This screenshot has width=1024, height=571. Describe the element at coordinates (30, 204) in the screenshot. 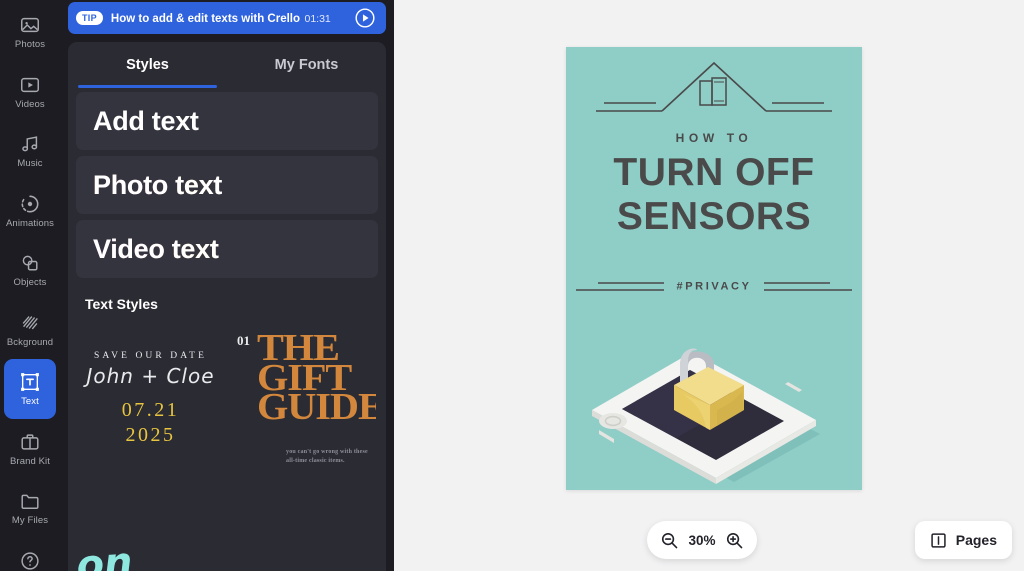

I see `animation-icon` at that location.